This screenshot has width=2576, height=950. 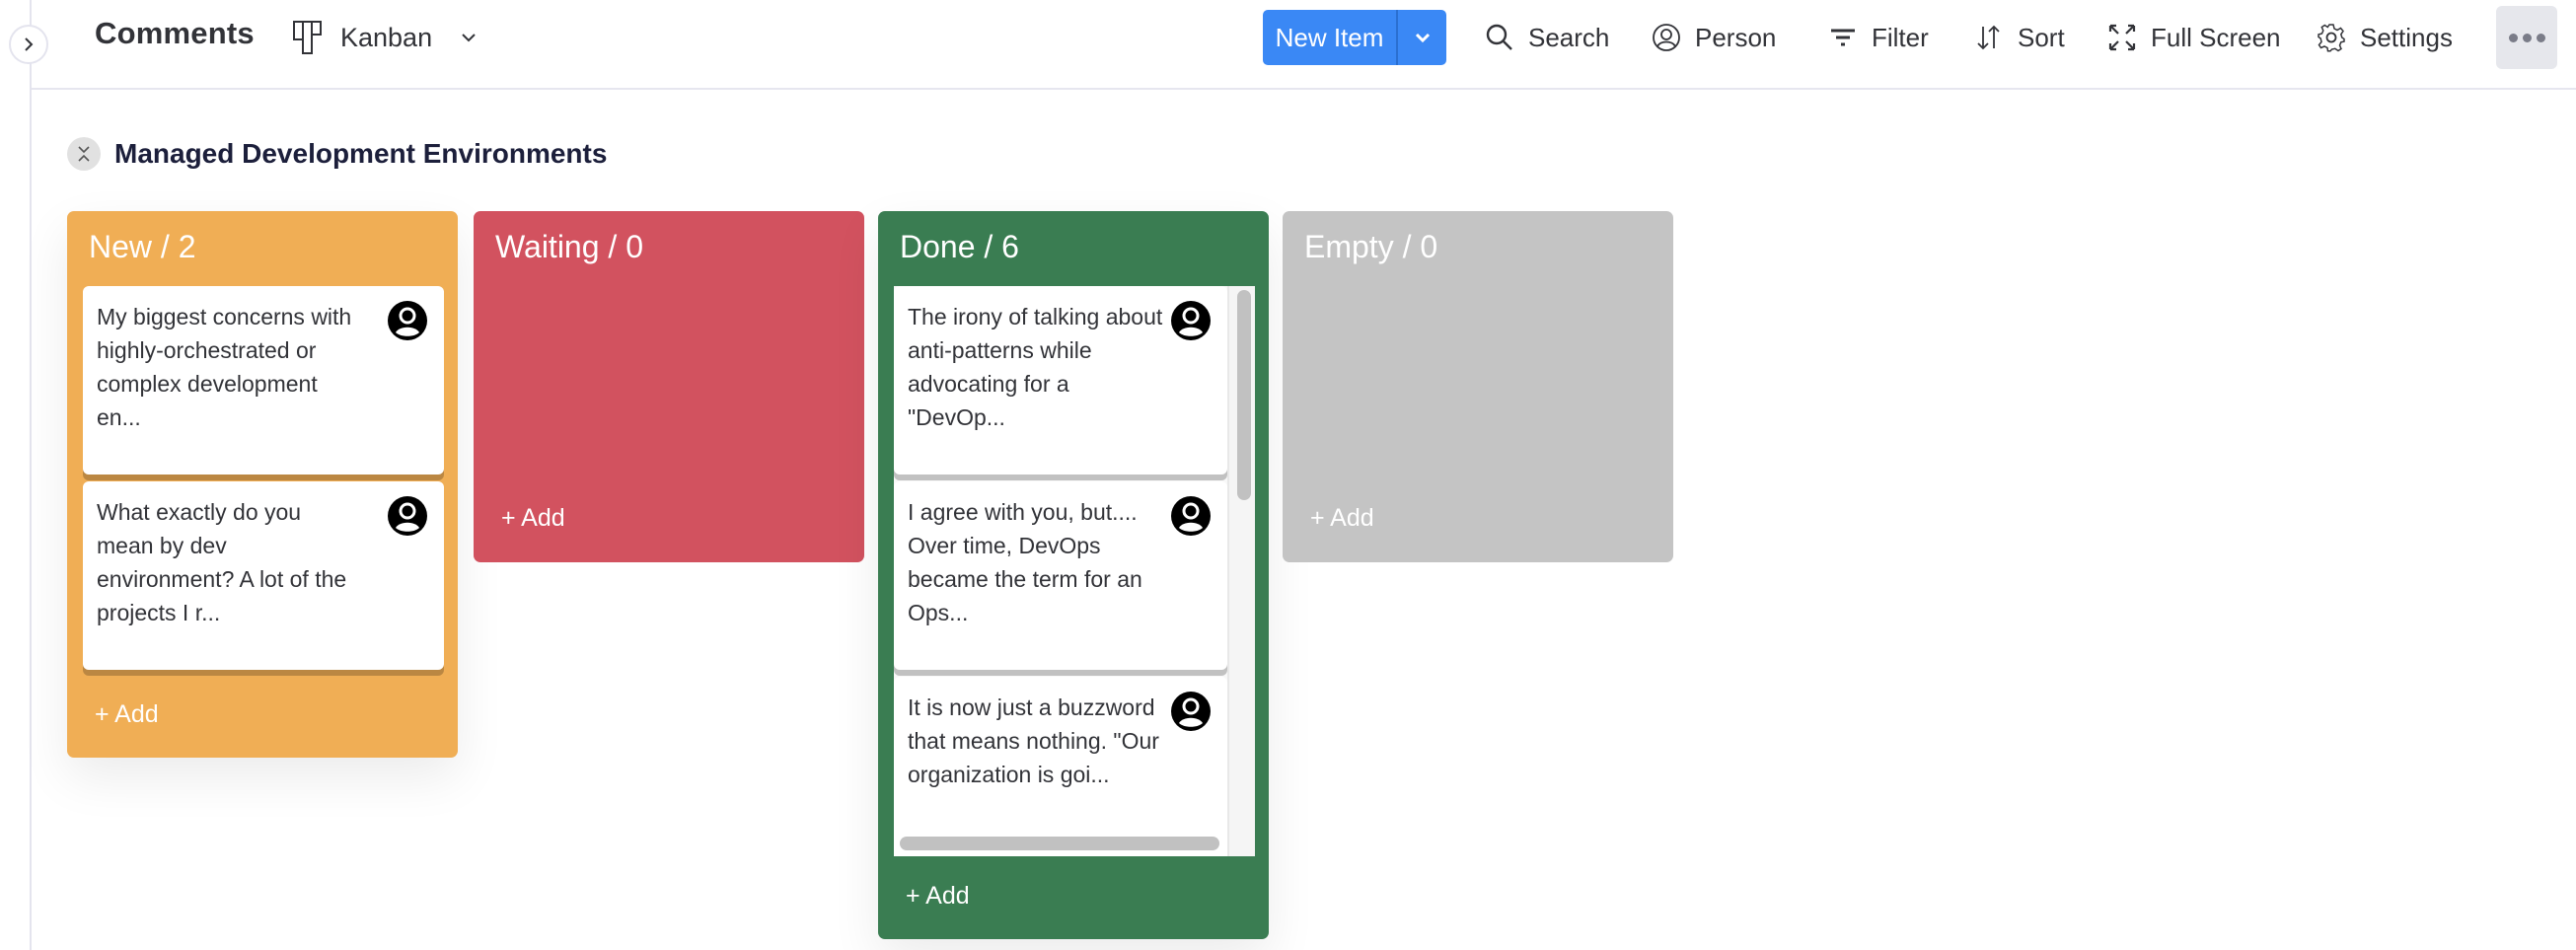 I want to click on column-title: Waiting / 0, so click(x=569, y=246).